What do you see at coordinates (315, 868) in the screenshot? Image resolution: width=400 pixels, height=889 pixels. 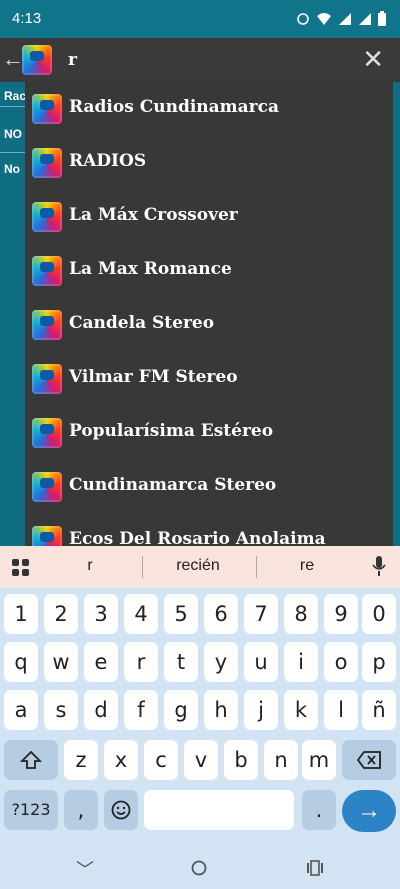 I see `recents-icon` at bounding box center [315, 868].